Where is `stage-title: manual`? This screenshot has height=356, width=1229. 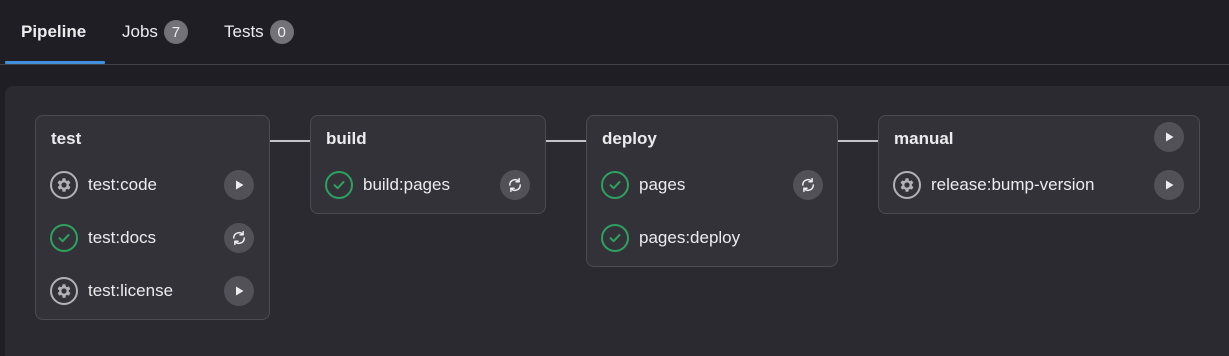 stage-title: manual is located at coordinates (924, 138).